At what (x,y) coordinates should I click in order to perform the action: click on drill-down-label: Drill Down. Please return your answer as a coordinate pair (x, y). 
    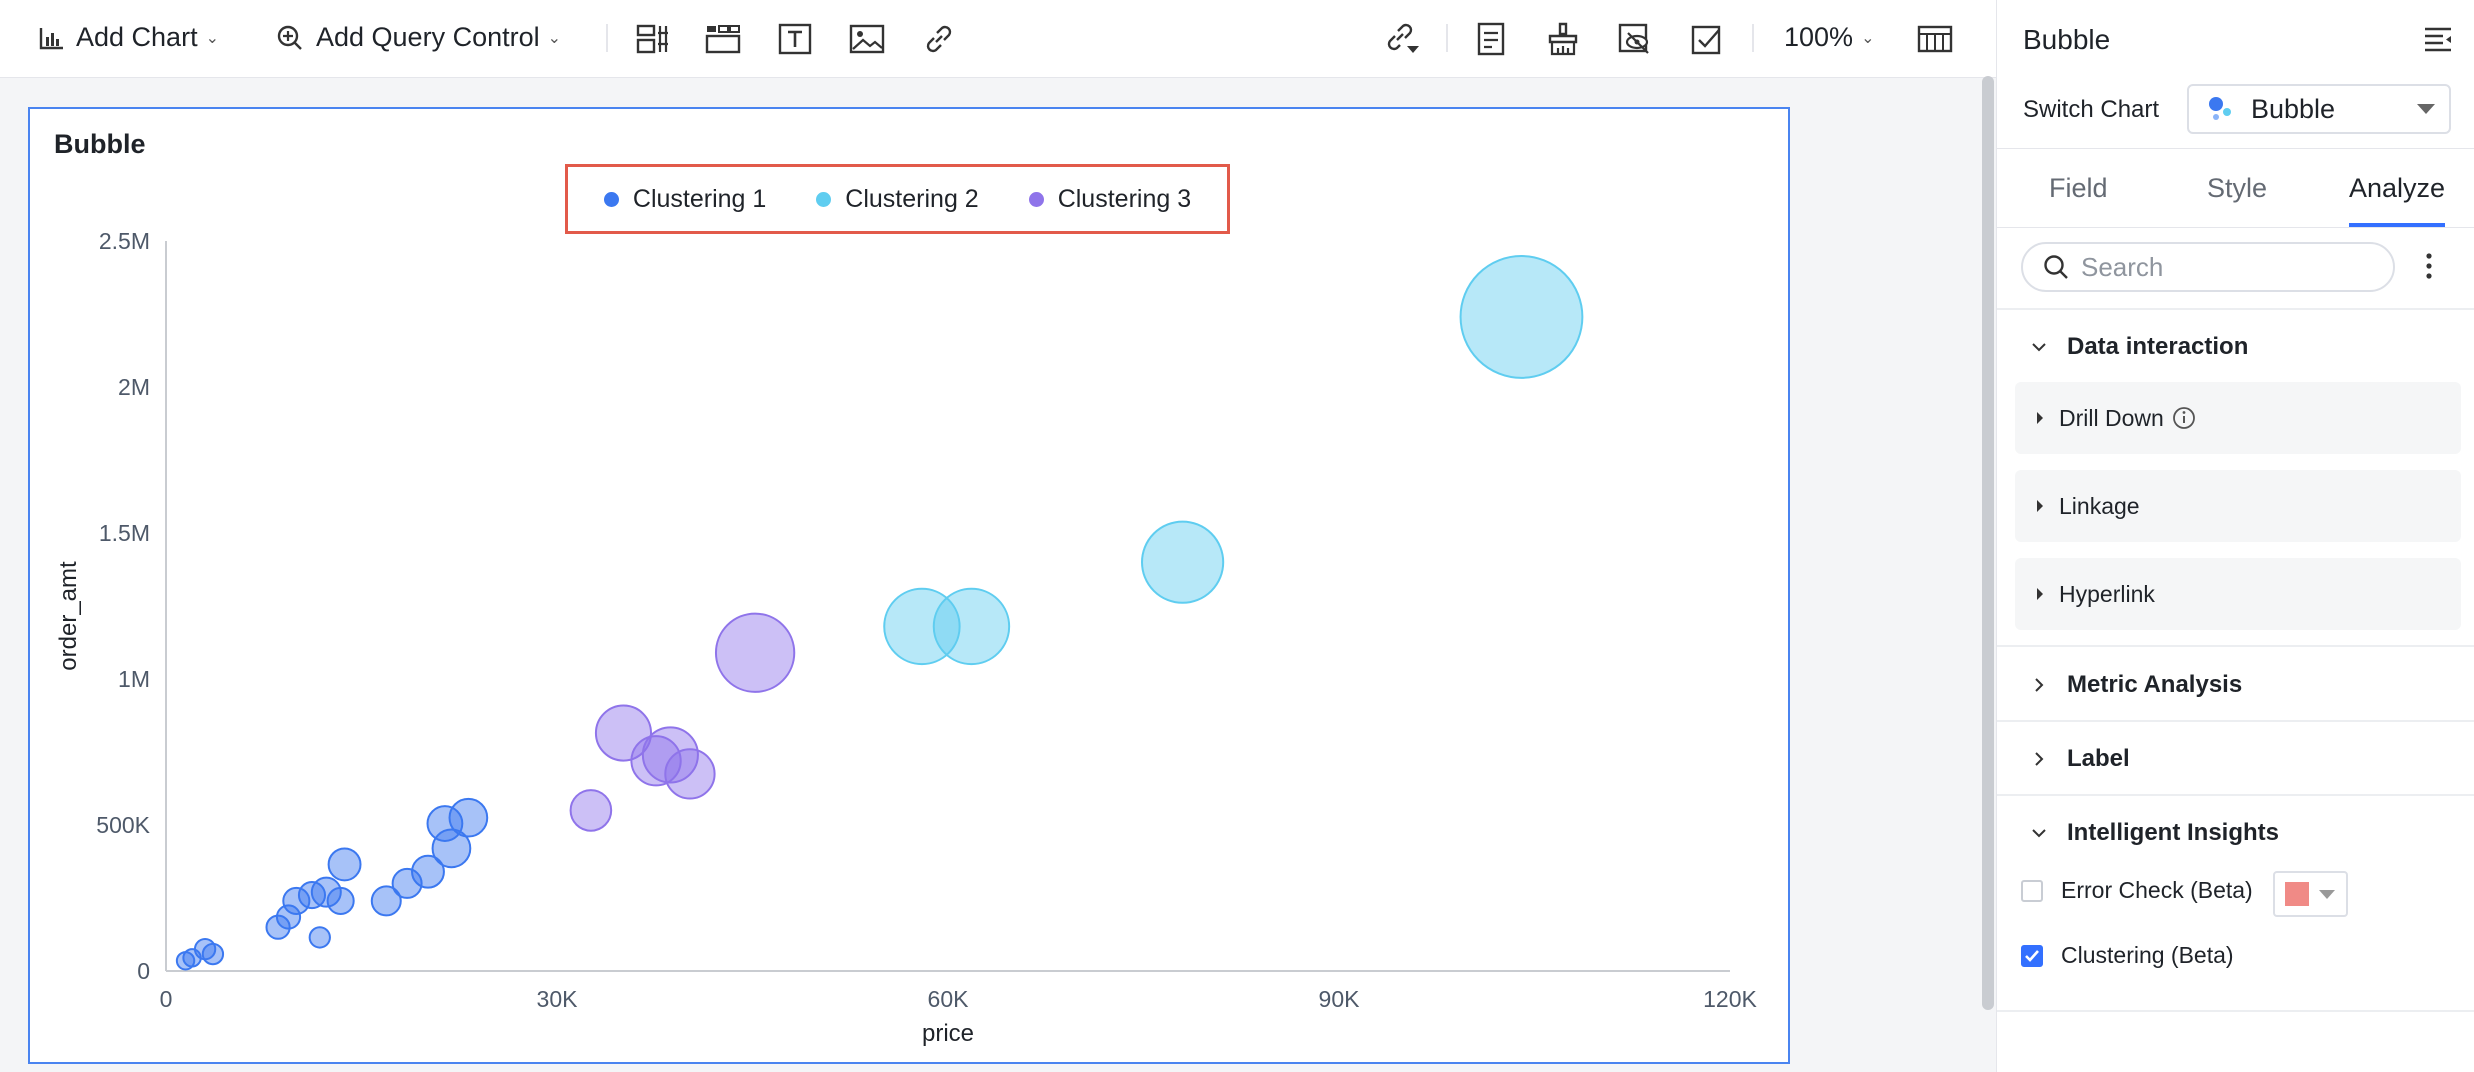
    Looking at the image, I should click on (2111, 417).